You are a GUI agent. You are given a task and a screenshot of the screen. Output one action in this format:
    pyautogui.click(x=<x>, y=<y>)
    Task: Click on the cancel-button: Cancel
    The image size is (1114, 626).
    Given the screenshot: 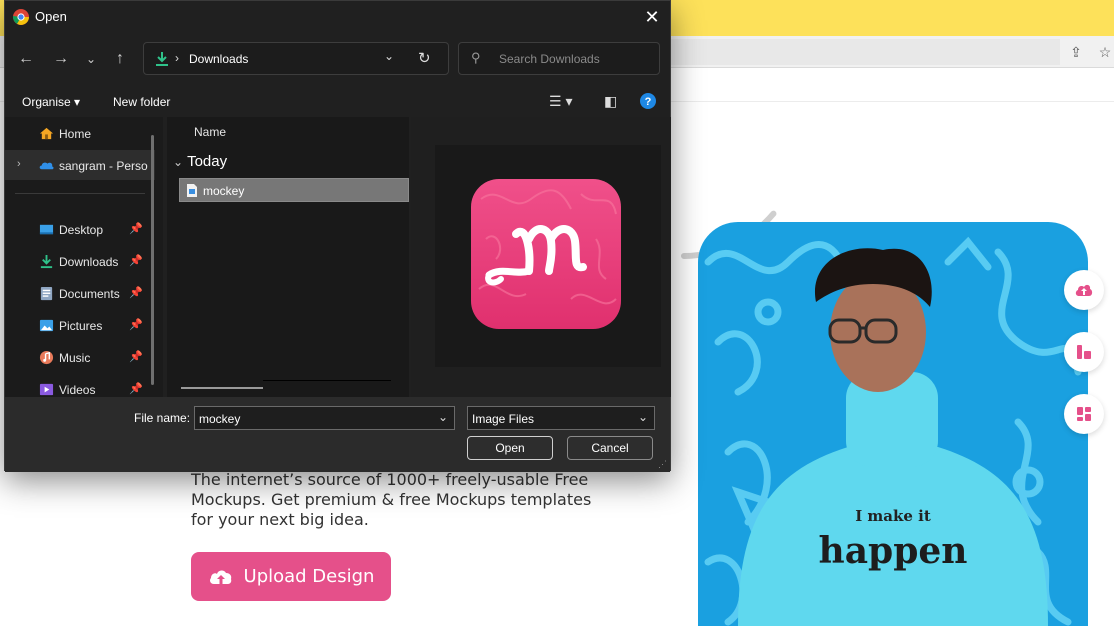 What is the action you would take?
    pyautogui.click(x=610, y=448)
    